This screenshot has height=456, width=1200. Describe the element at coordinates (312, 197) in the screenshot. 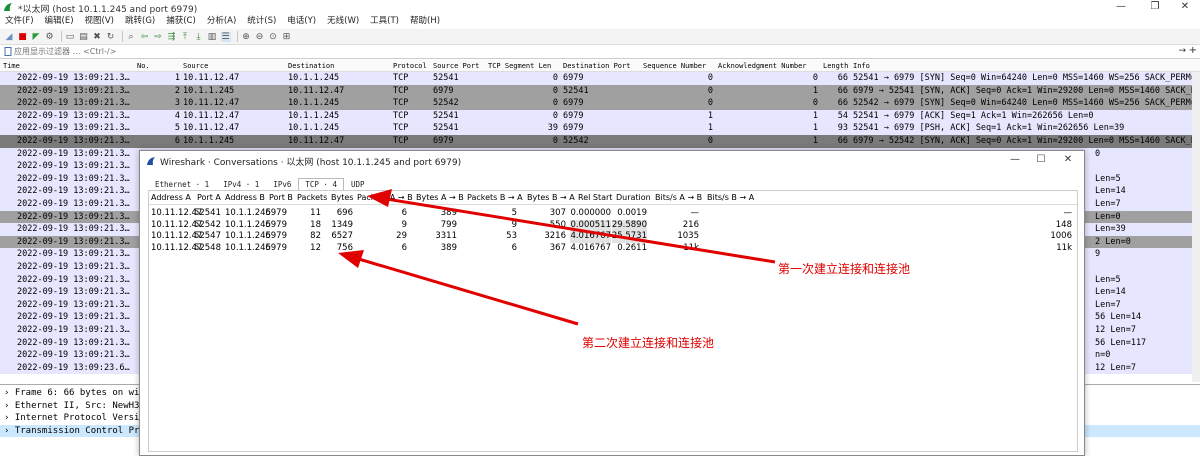

I see `col-packets: Packets` at that location.